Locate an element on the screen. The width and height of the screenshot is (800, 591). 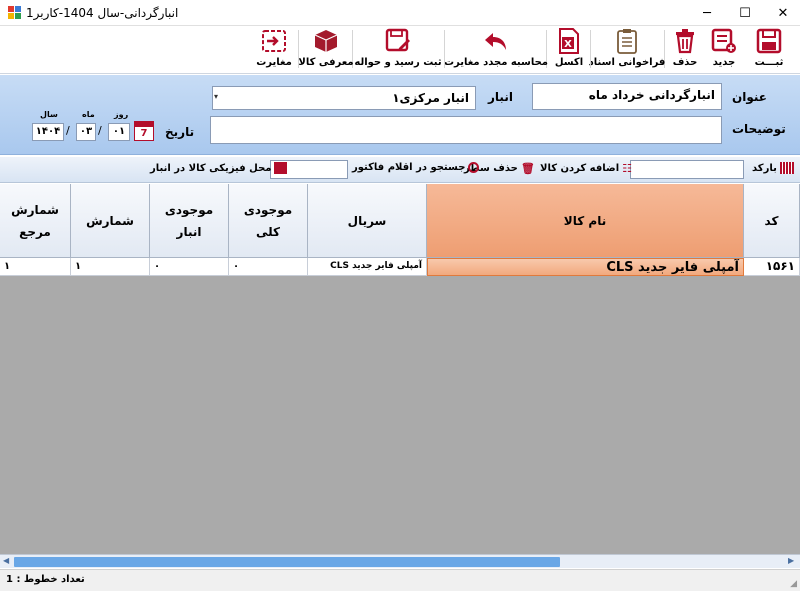
cell-serial: آمپلی فایر جدید CLS is located at coordinates (367, 267).